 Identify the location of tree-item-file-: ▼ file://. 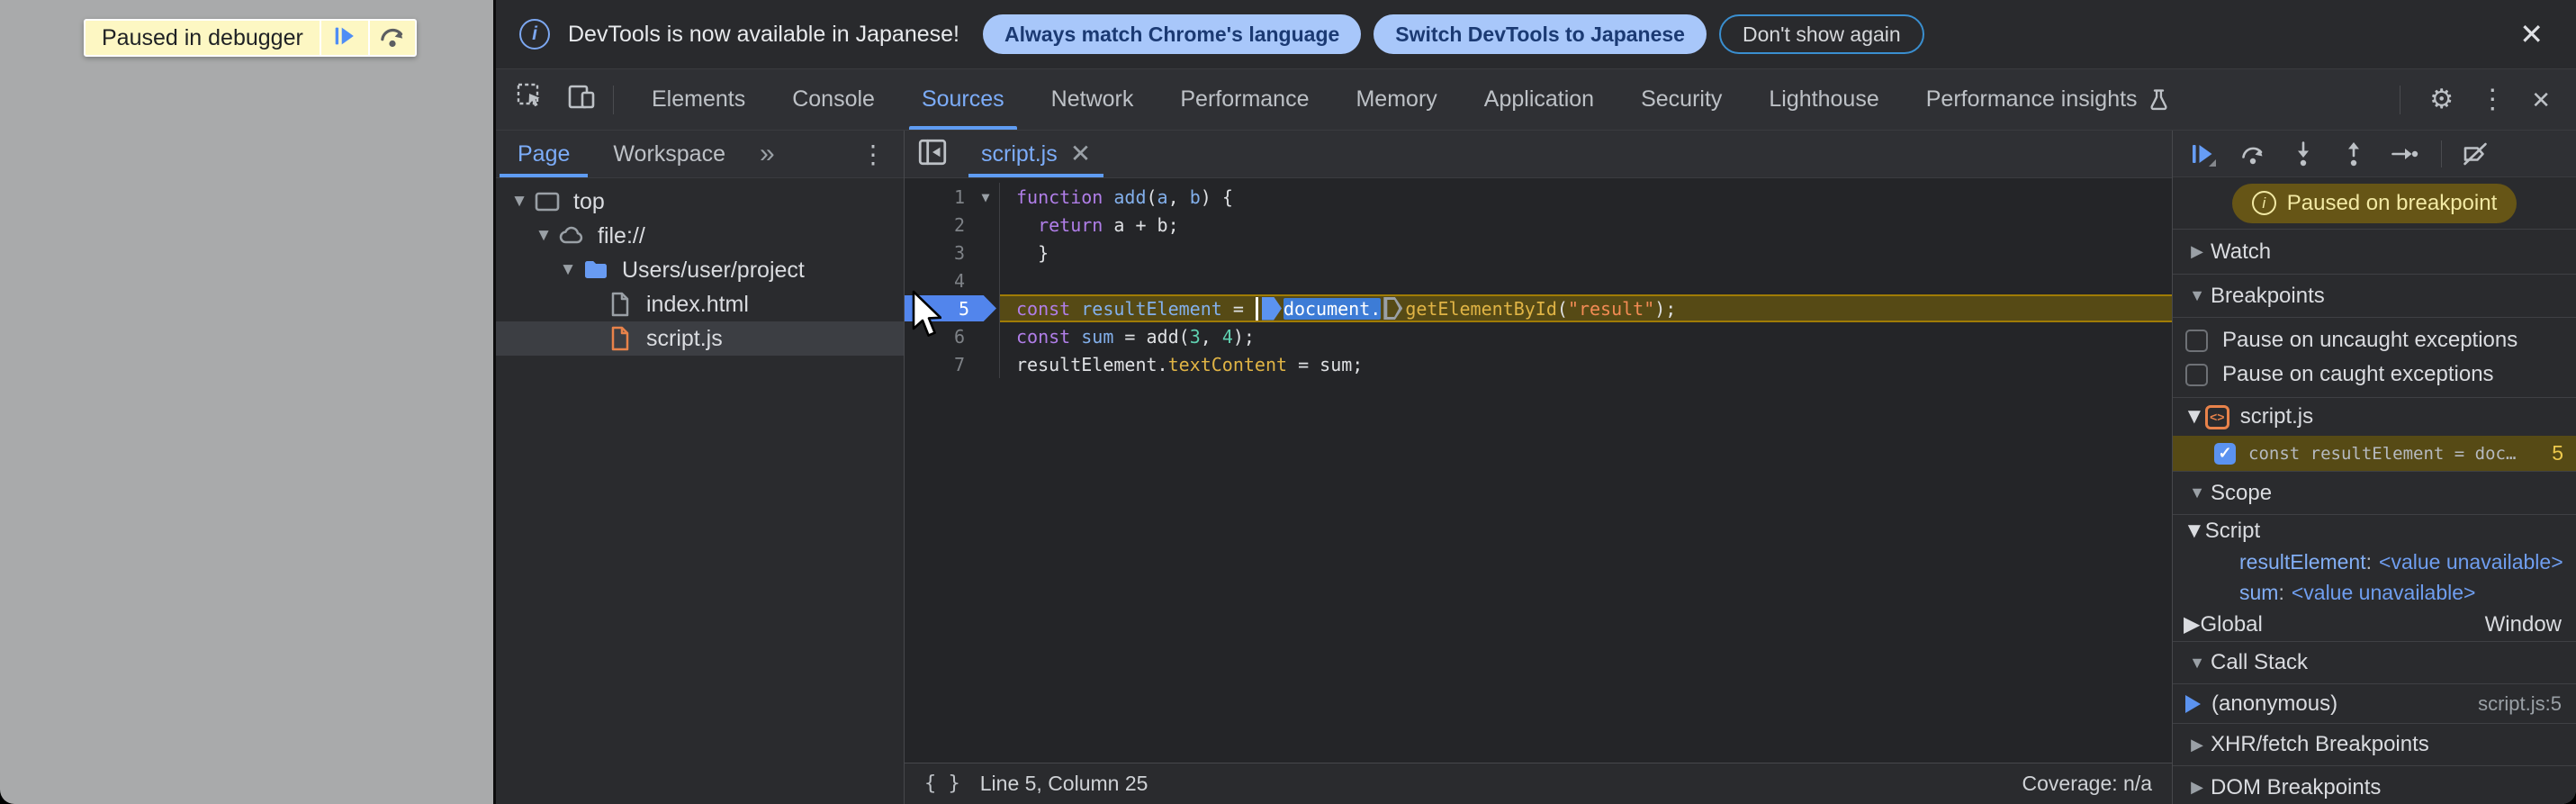
(700, 236).